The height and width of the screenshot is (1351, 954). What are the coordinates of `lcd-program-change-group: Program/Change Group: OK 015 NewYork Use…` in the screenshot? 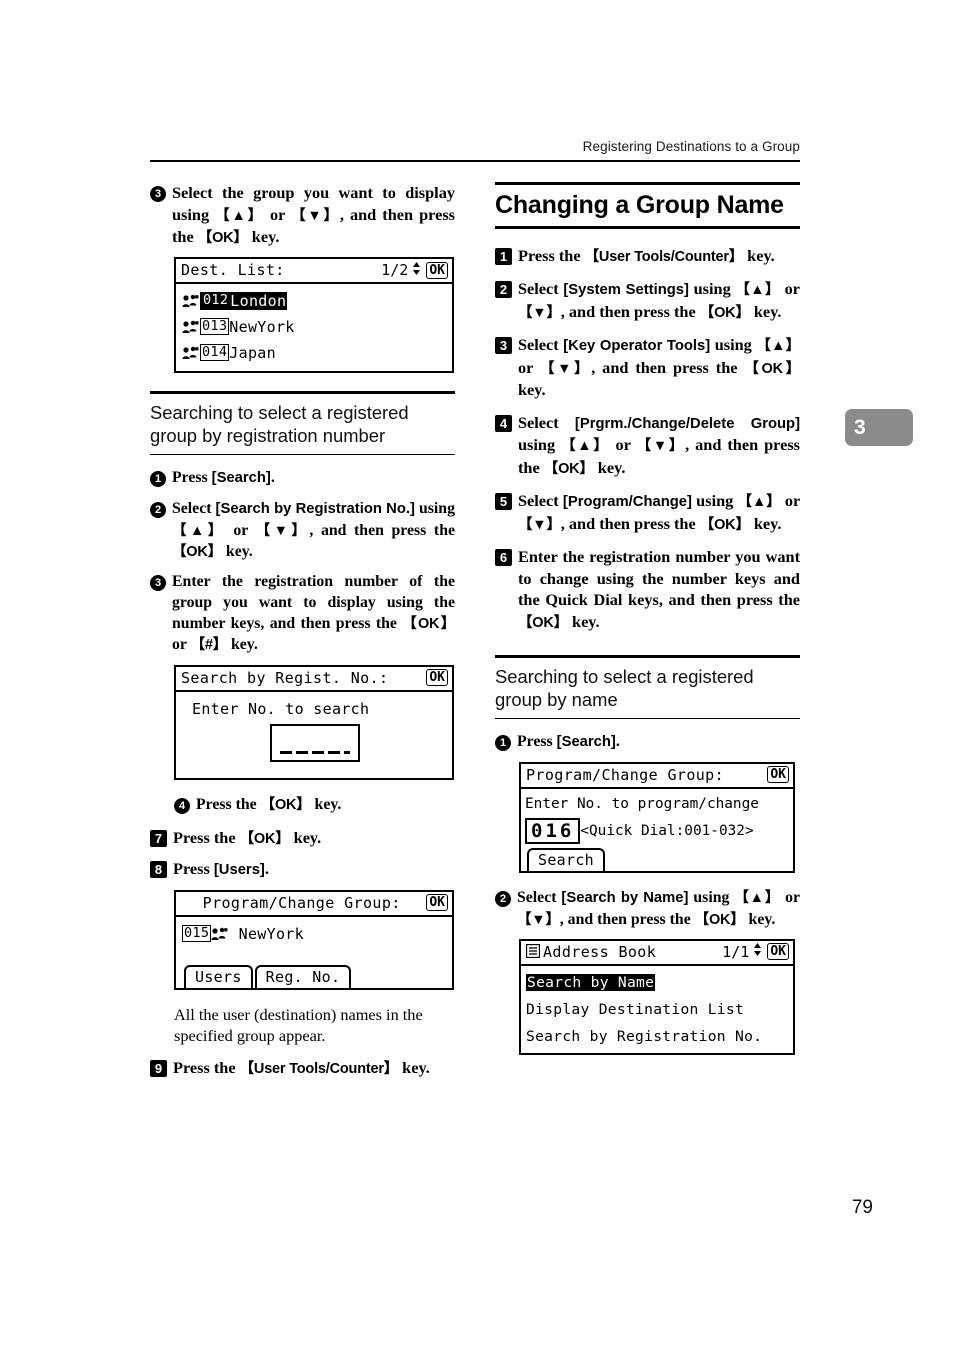 It's located at (314, 939).